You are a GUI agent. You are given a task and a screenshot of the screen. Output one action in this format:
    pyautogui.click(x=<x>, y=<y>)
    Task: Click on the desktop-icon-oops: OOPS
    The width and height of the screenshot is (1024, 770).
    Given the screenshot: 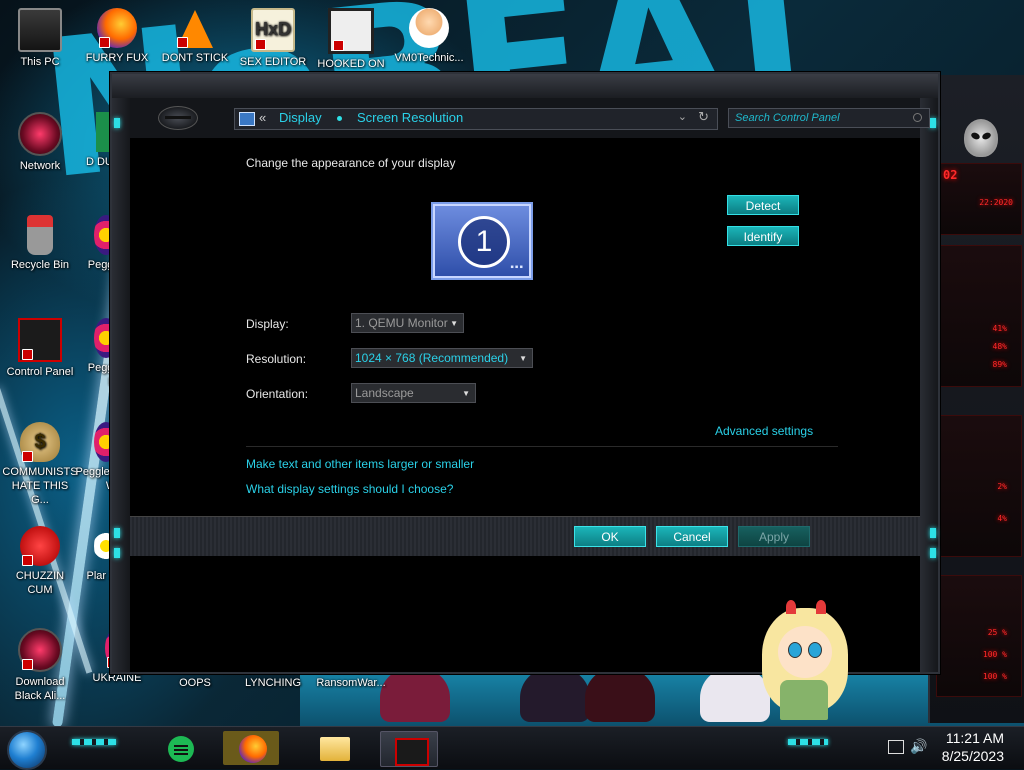 What is the action you would take?
    pyautogui.click(x=195, y=683)
    